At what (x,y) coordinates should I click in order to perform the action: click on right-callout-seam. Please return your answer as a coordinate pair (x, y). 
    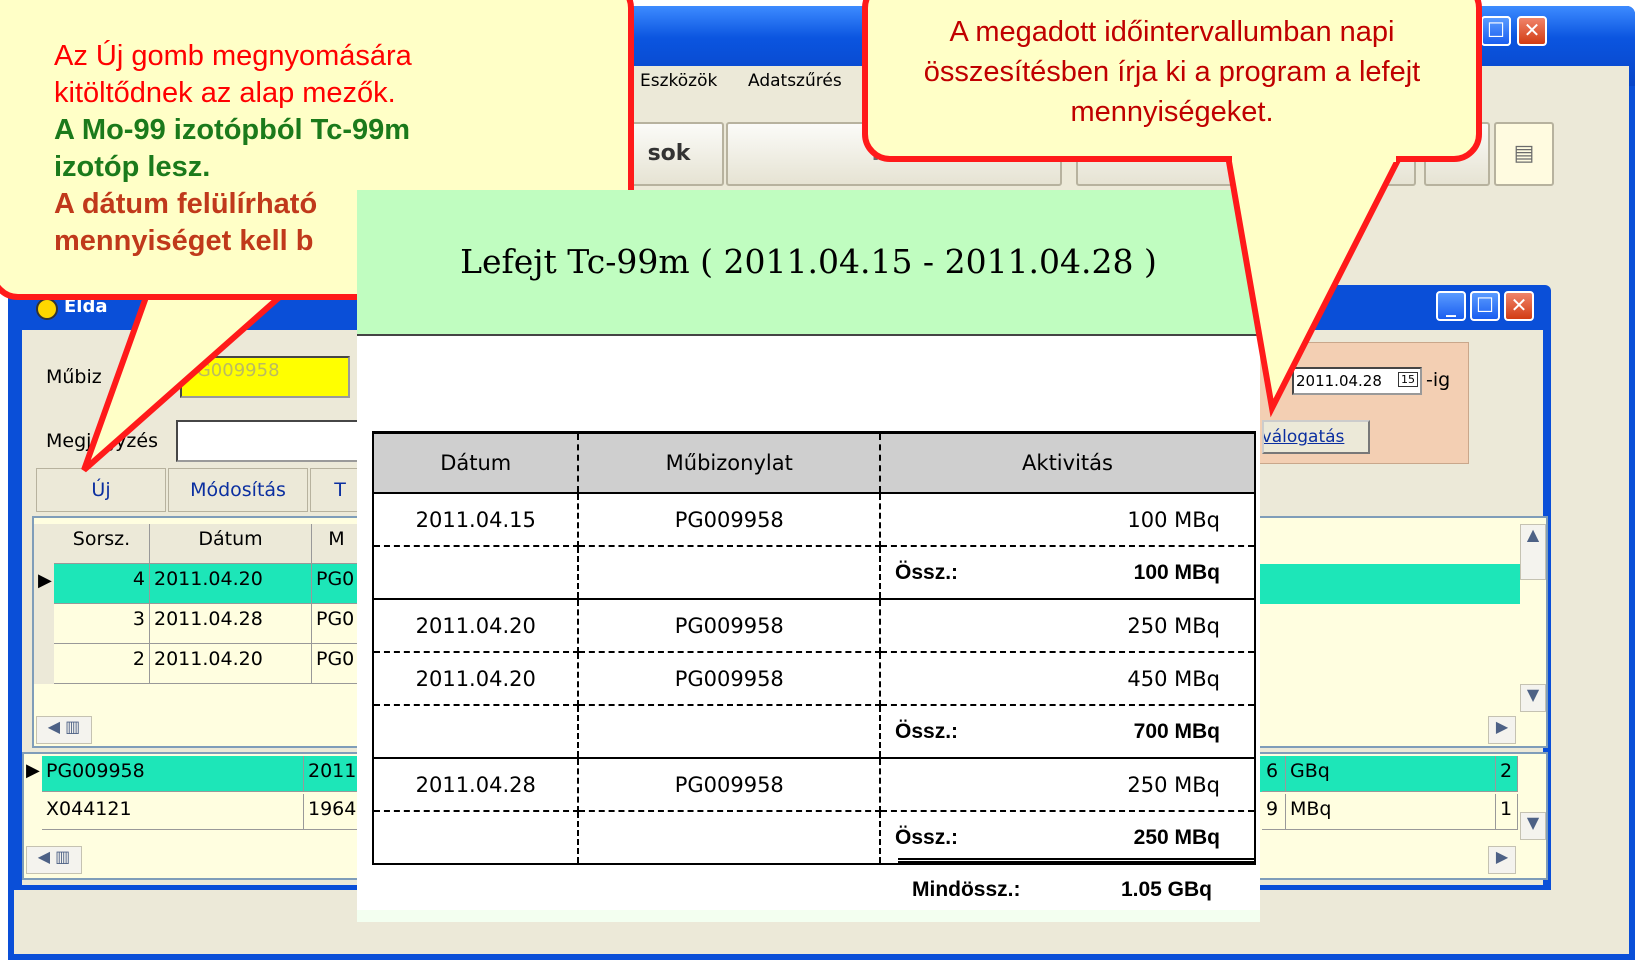
    Looking at the image, I should click on (1314, 156).